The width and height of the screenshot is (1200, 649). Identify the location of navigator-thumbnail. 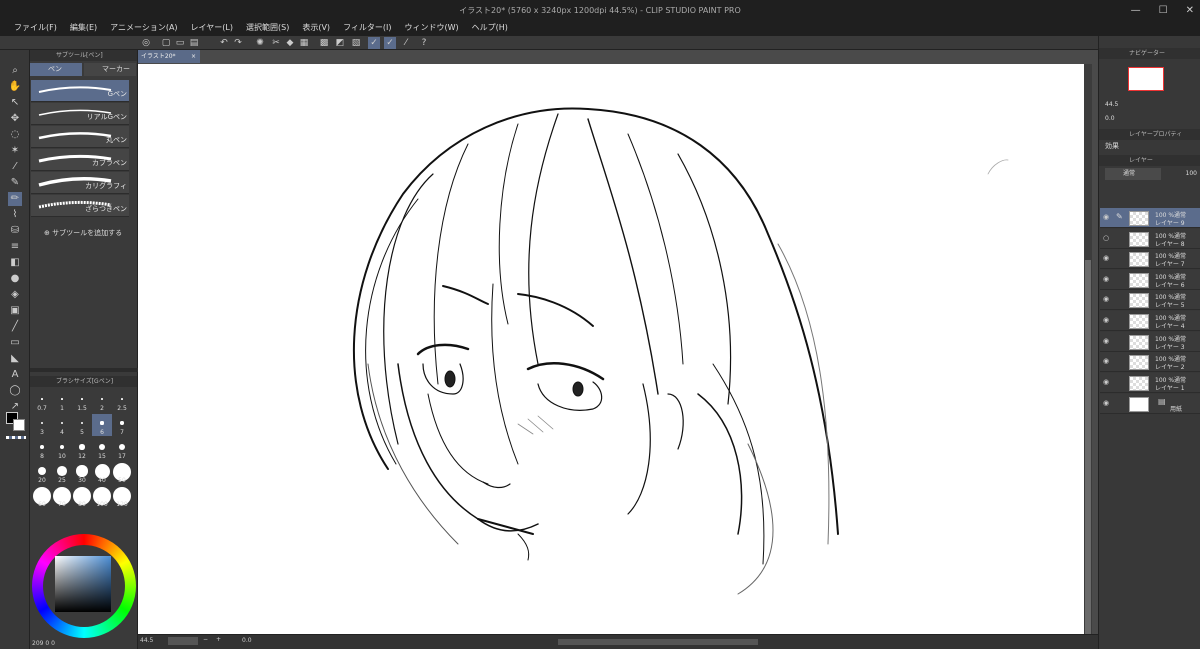
(1146, 79).